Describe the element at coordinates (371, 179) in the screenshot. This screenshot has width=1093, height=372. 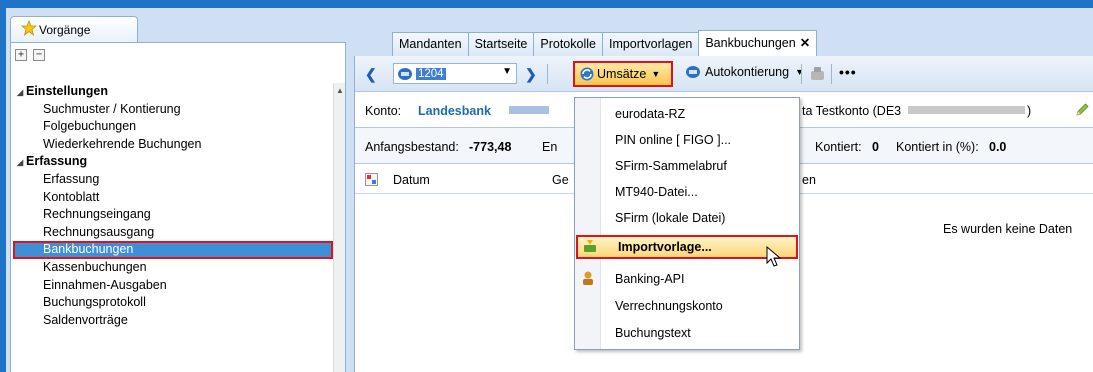
I see `grid-settings-icon` at that location.